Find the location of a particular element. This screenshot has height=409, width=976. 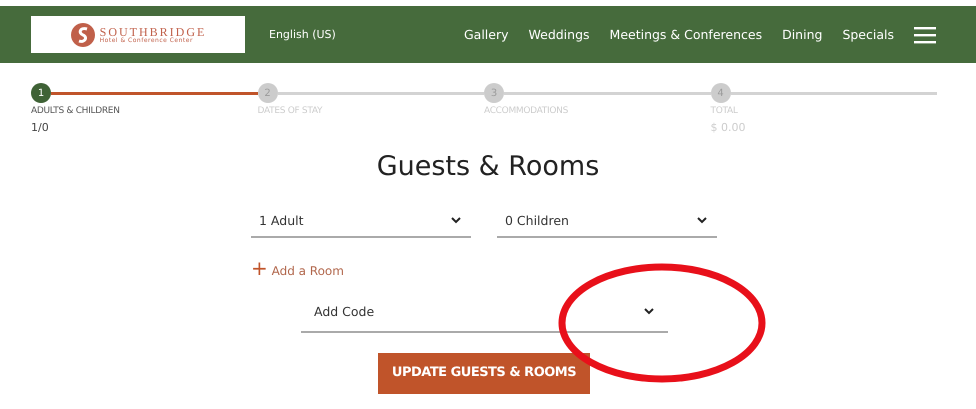

step-number: 1 is located at coordinates (41, 93).